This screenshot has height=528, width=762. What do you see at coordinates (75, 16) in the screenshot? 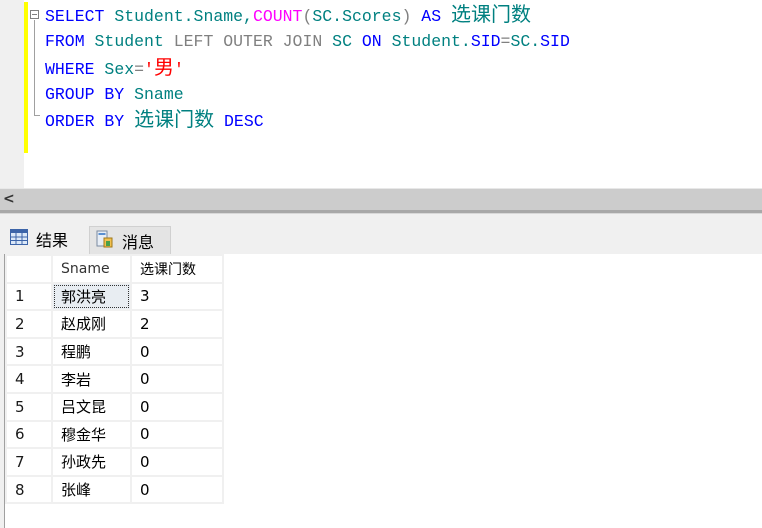
I see `code-token: SELECT` at bounding box center [75, 16].